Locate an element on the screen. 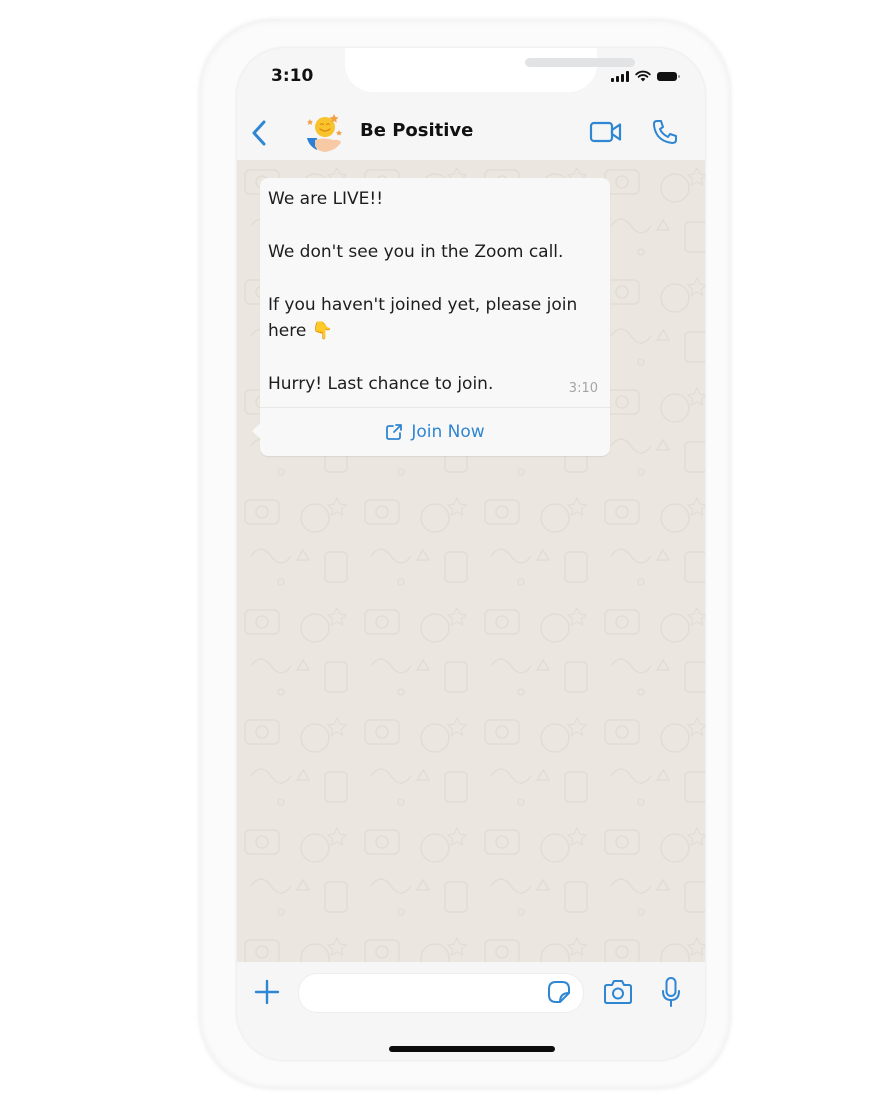  join-now-button: Join Now is located at coordinates (435, 432).